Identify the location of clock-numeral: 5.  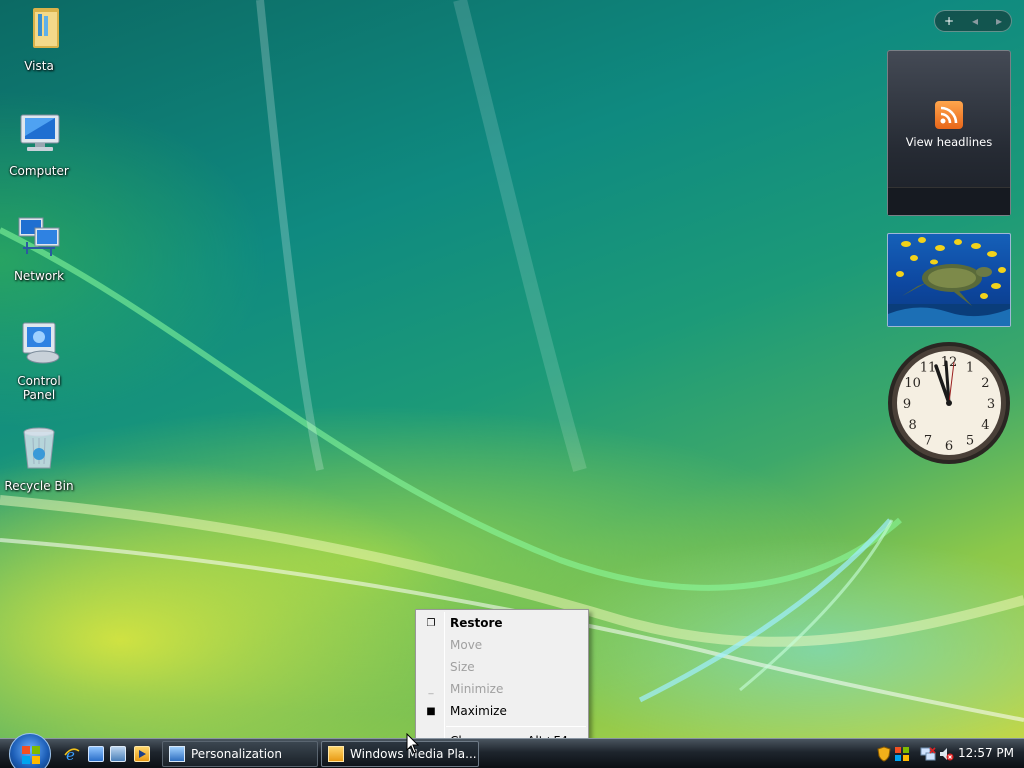
(970, 440).